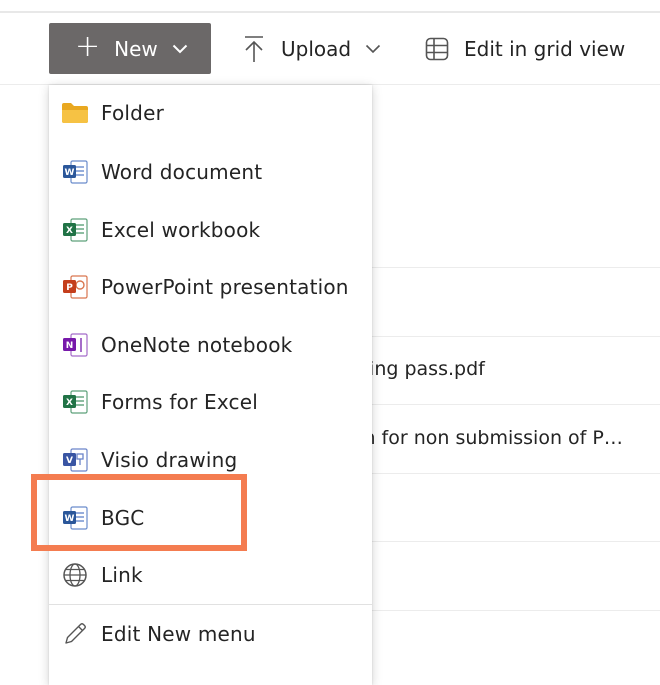 This screenshot has height=685, width=660. Describe the element at coordinates (69, 288) in the screenshot. I see `svg-text: P` at that location.